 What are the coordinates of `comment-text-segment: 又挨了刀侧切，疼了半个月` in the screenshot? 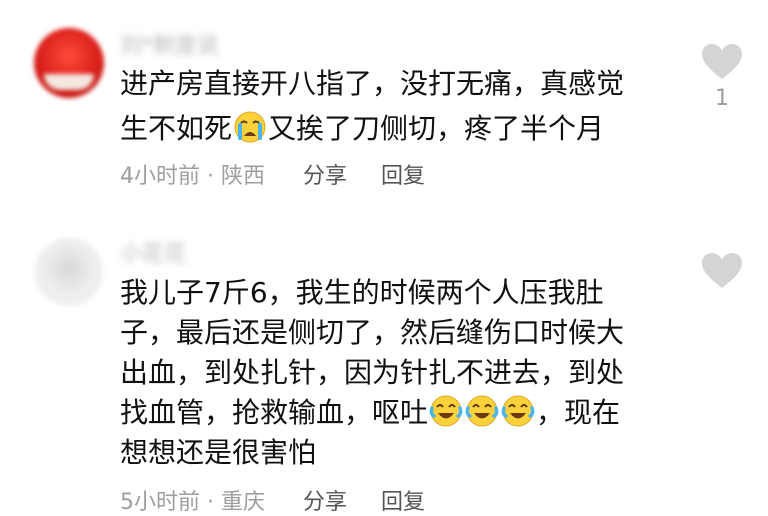 It's located at (436, 128).